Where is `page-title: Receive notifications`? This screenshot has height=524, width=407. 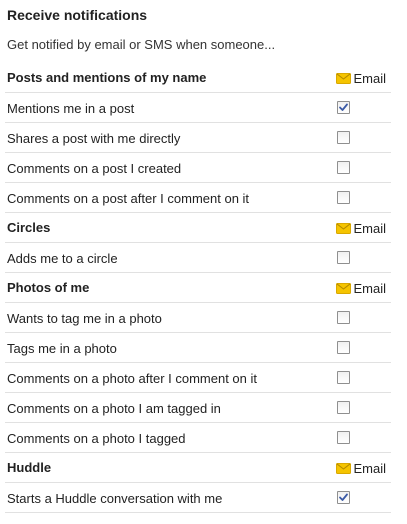
page-title: Receive notifications is located at coordinates (77, 15).